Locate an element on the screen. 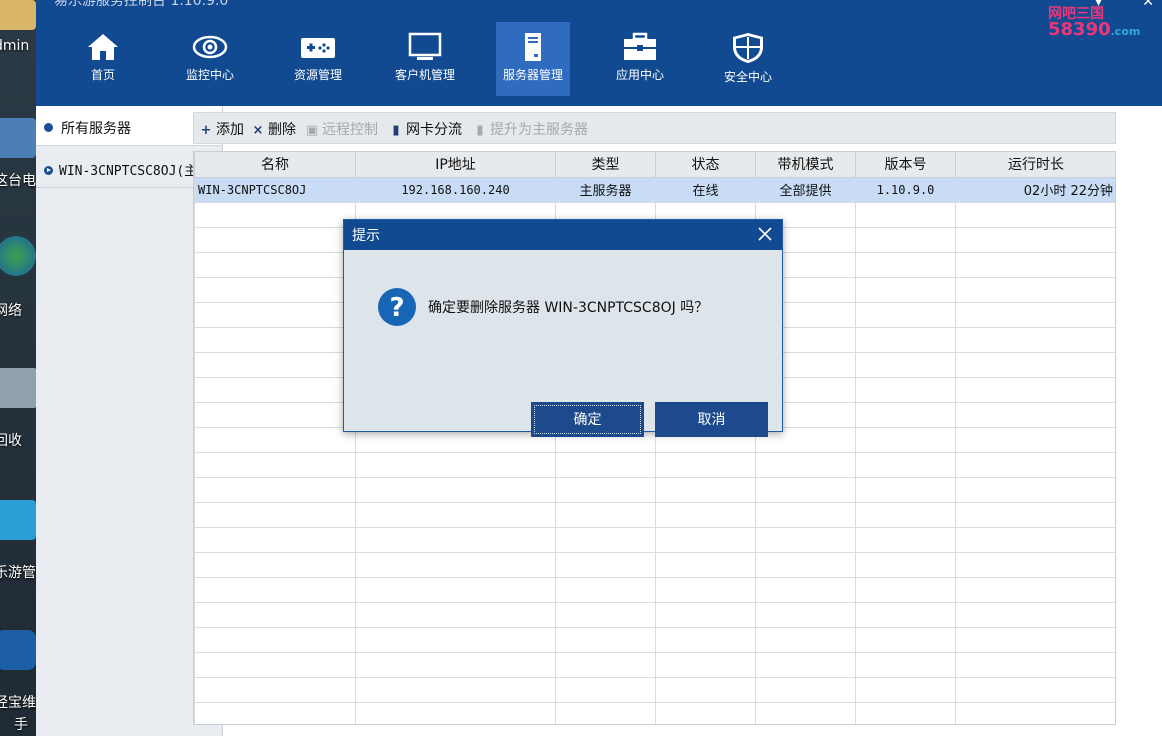 The height and width of the screenshot is (736, 1162). cell-status: 在线 is located at coordinates (705, 189).